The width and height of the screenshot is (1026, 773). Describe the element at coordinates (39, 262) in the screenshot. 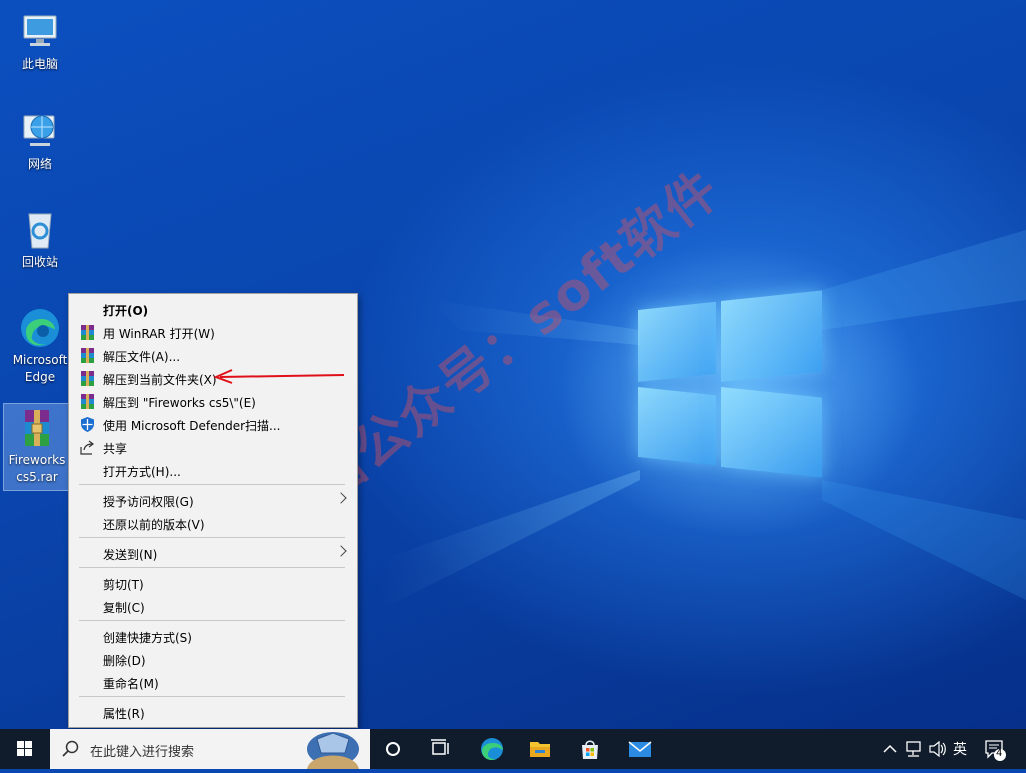

I see `desktop-icon-label: 回收站` at that location.